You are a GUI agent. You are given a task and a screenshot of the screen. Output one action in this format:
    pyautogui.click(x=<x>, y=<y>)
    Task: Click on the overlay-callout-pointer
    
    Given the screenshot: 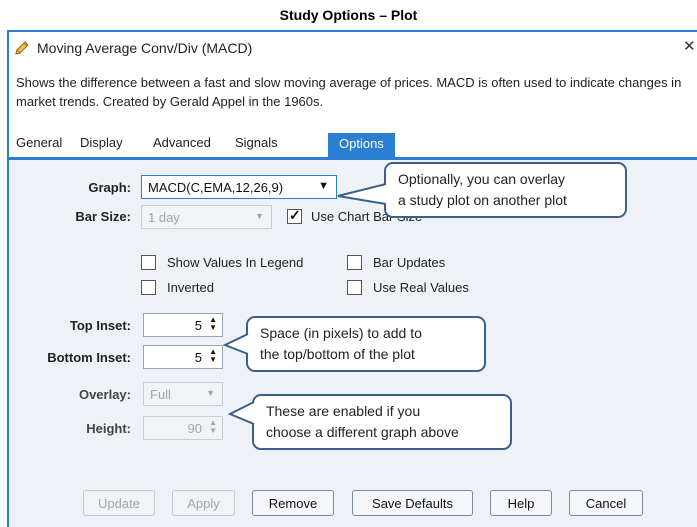 What is the action you would take?
    pyautogui.click(x=241, y=413)
    